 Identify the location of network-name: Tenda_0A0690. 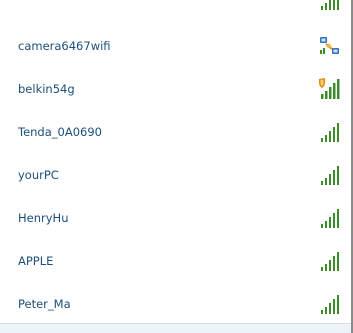
(60, 131).